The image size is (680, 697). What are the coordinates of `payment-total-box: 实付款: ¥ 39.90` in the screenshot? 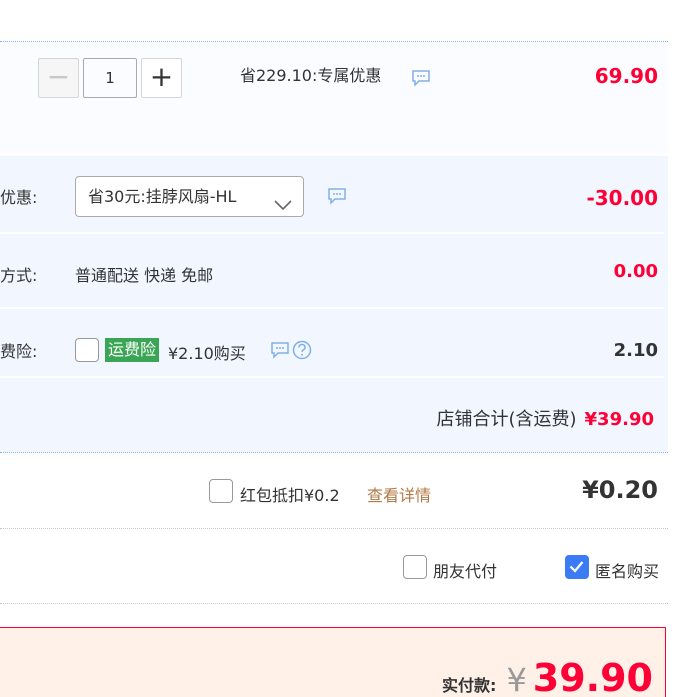 It's located at (333, 662).